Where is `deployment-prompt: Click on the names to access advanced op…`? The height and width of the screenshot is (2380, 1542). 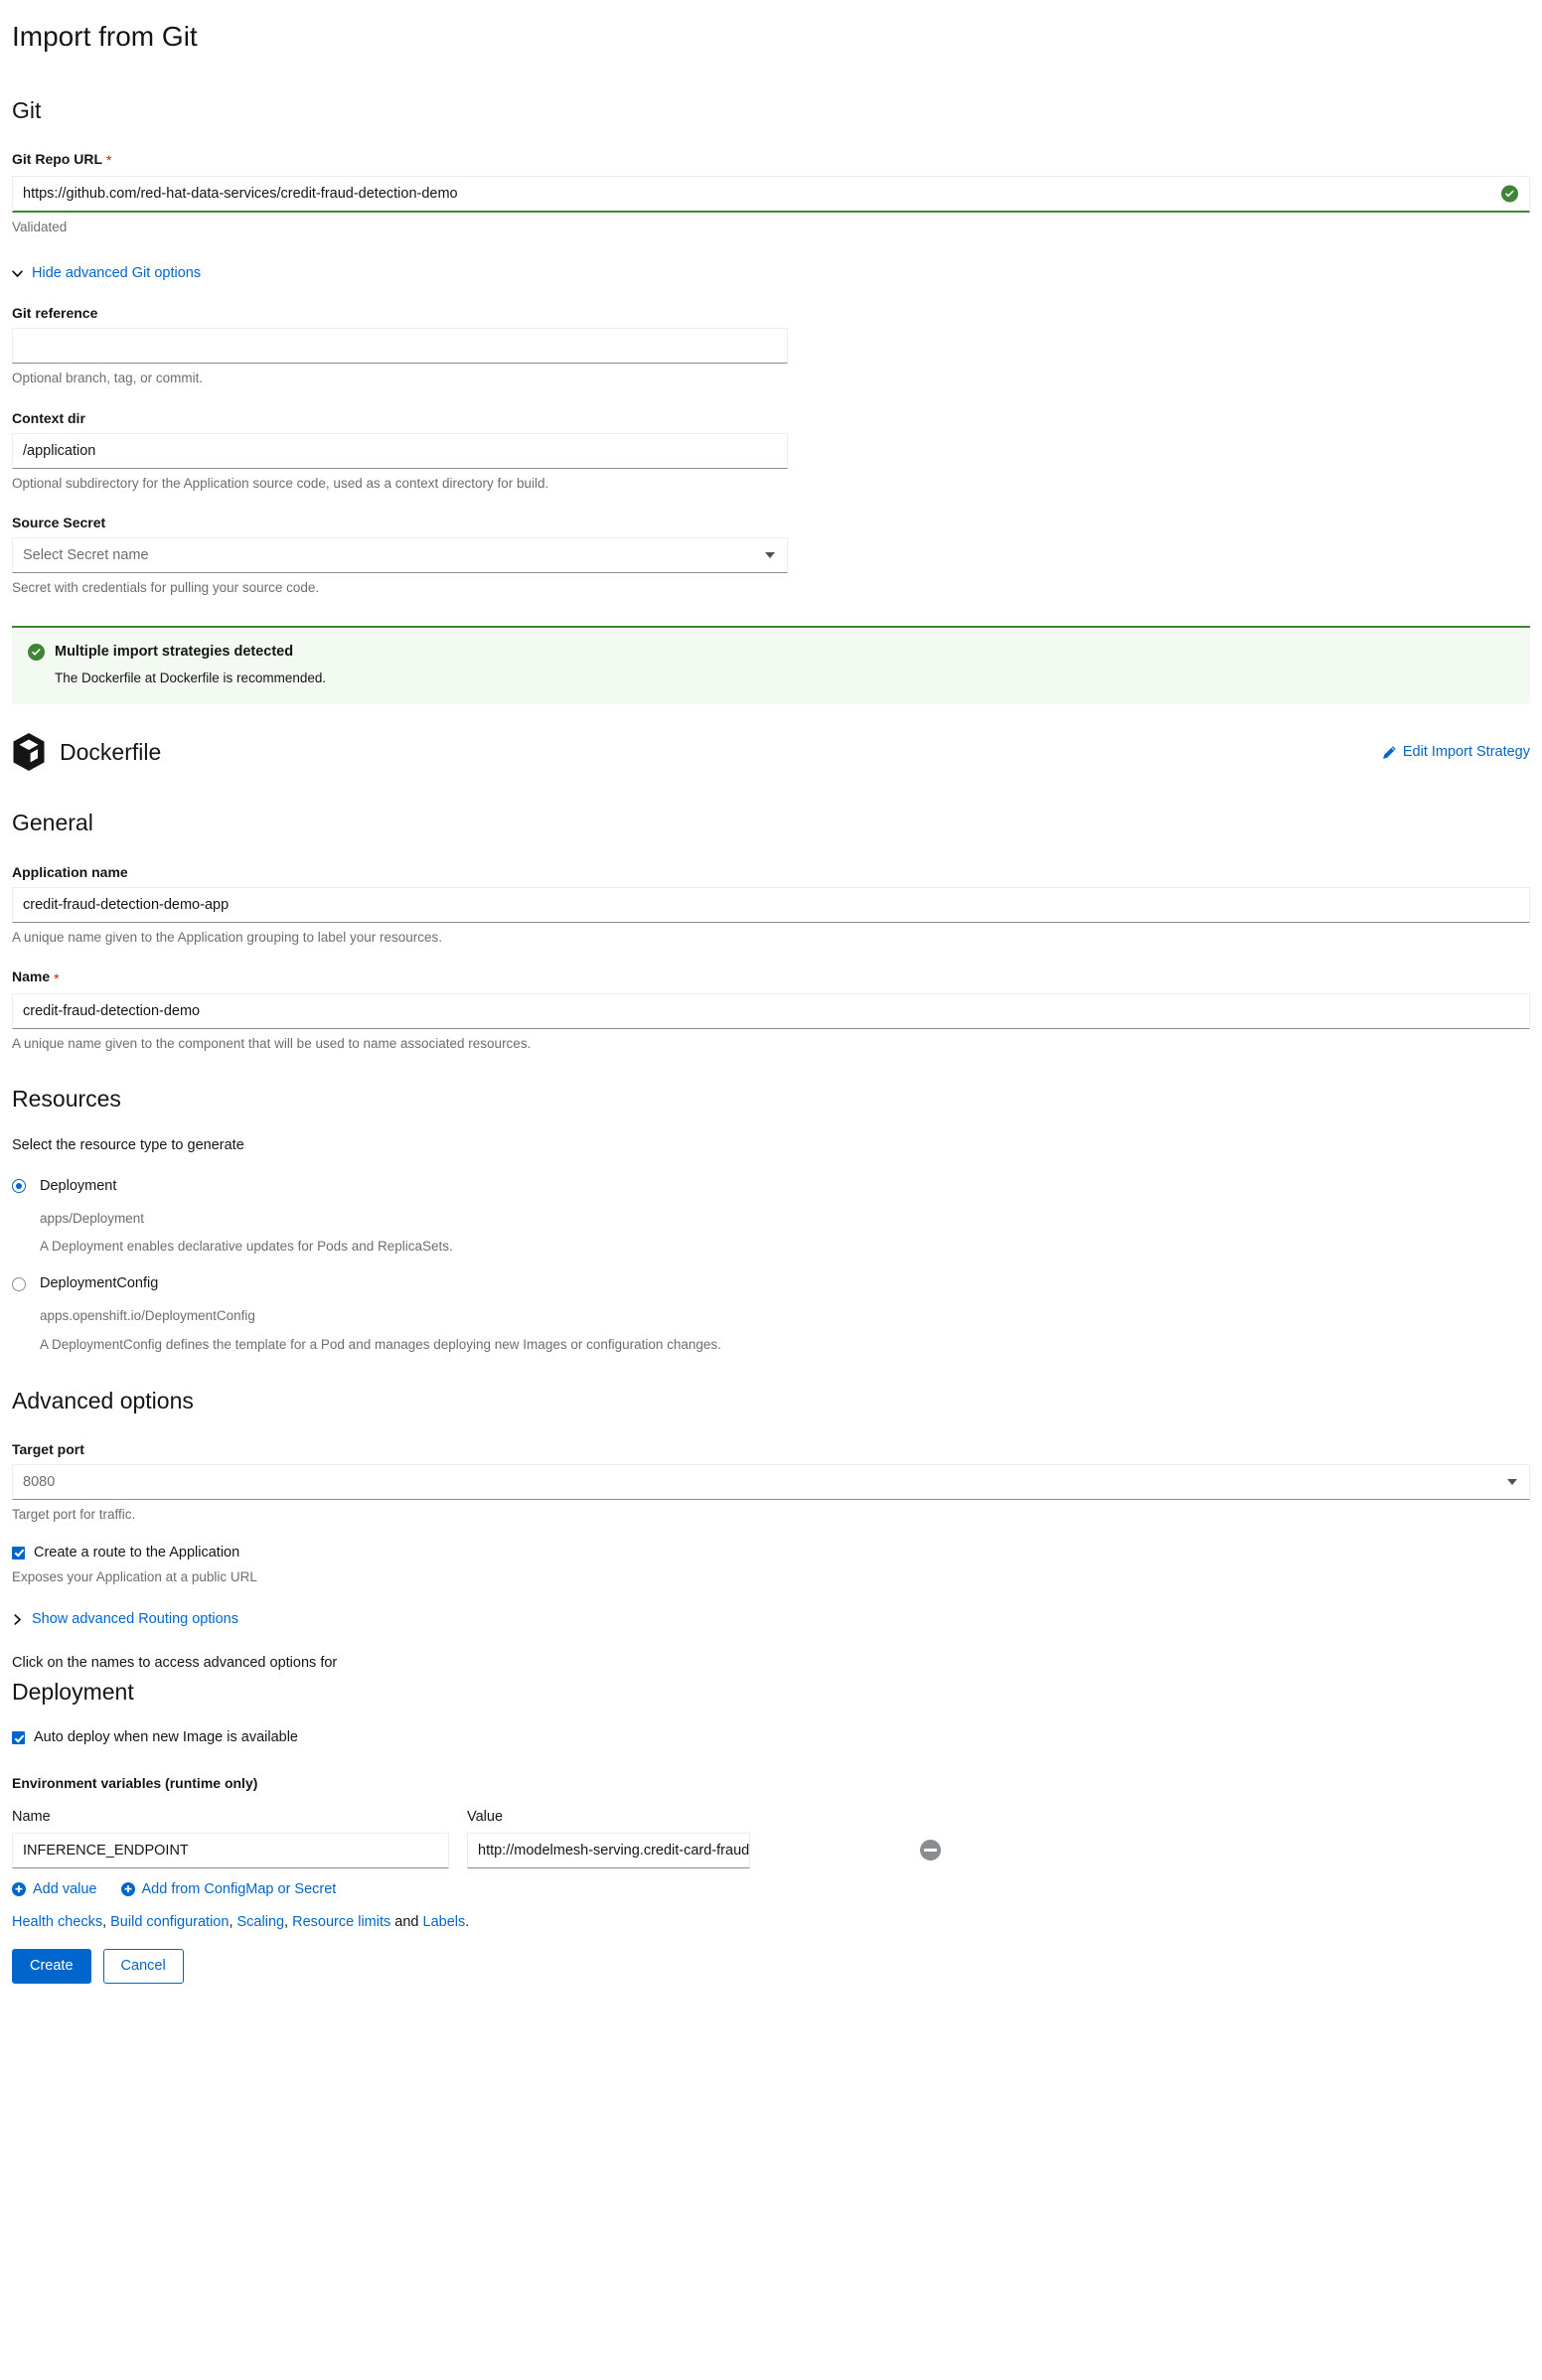
deployment-prompt: Click on the names to access advanced op… is located at coordinates (175, 1662).